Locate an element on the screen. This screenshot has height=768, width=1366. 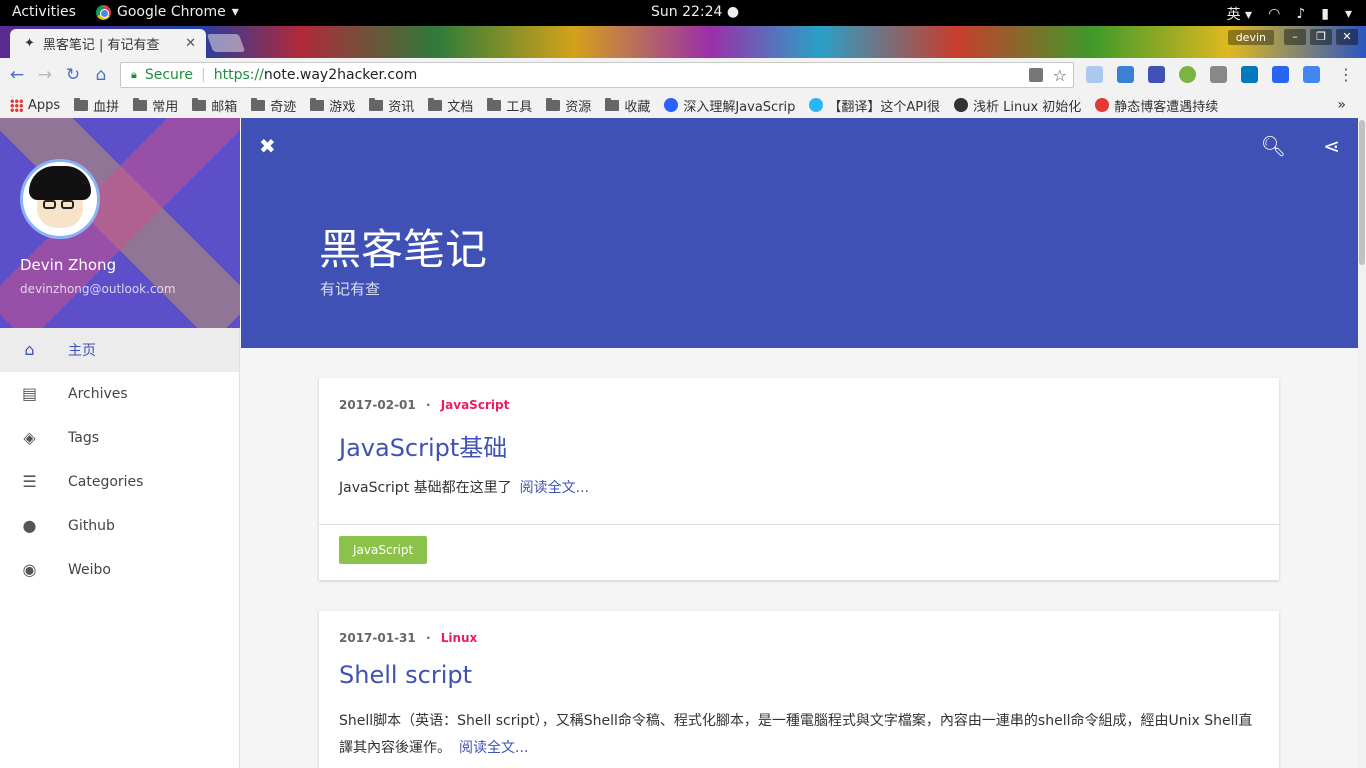
more-menu-icon: ⋮ is located at coordinates (1346, 74).